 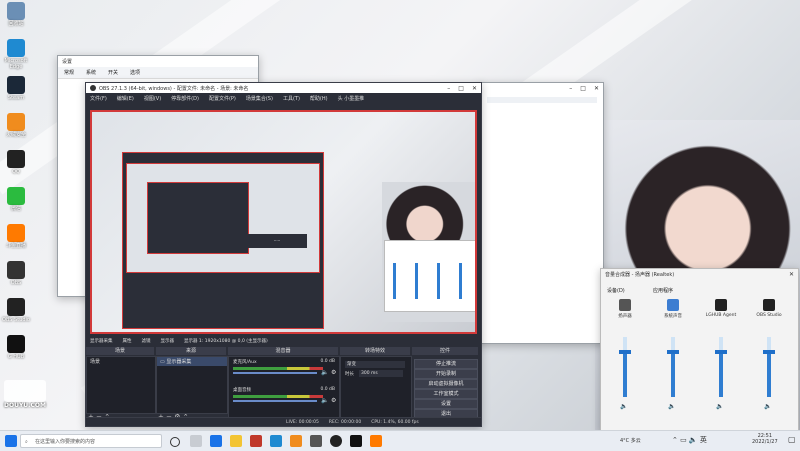 What do you see at coordinates (541, 88) in the screenshot?
I see `explorer-titlebar: – □ ✕` at bounding box center [541, 88].